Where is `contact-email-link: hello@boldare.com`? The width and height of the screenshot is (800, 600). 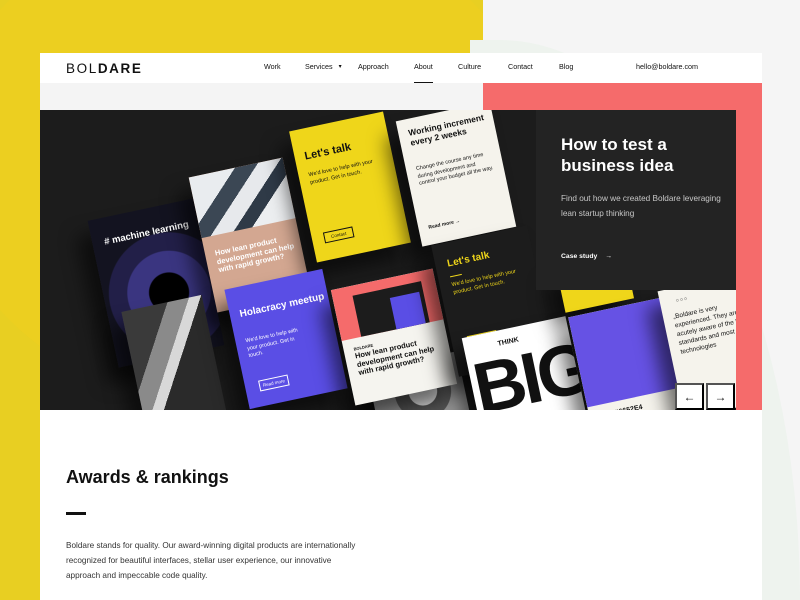 contact-email-link: hello@boldare.com is located at coordinates (667, 66).